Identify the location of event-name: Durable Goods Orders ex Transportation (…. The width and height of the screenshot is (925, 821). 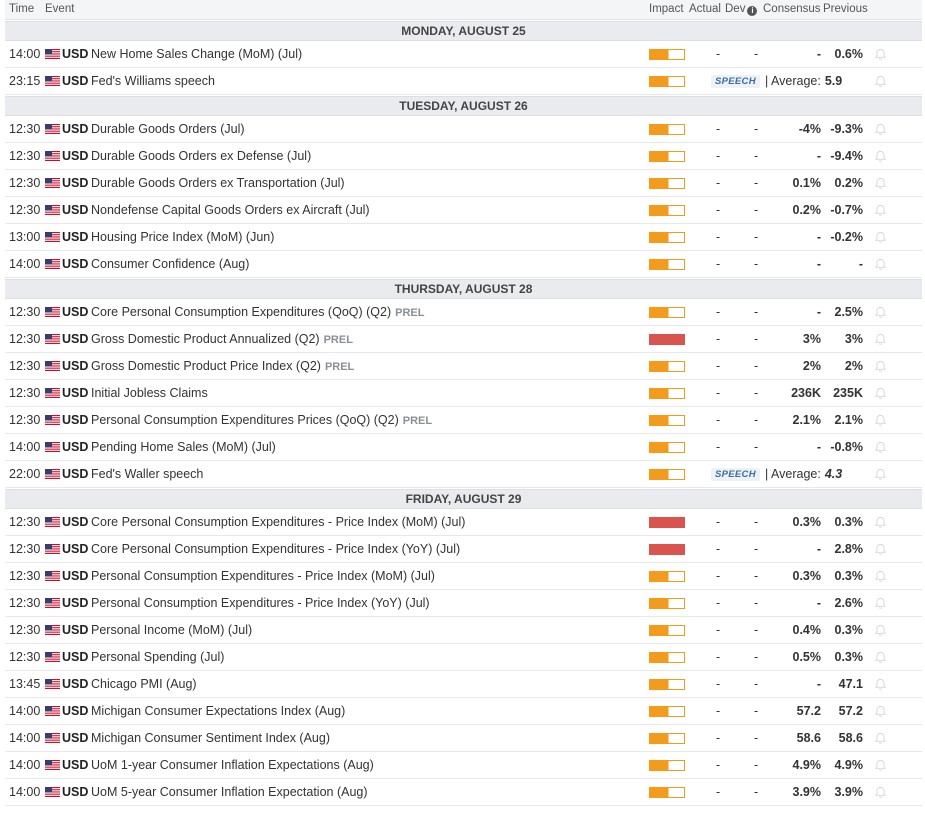
(218, 183).